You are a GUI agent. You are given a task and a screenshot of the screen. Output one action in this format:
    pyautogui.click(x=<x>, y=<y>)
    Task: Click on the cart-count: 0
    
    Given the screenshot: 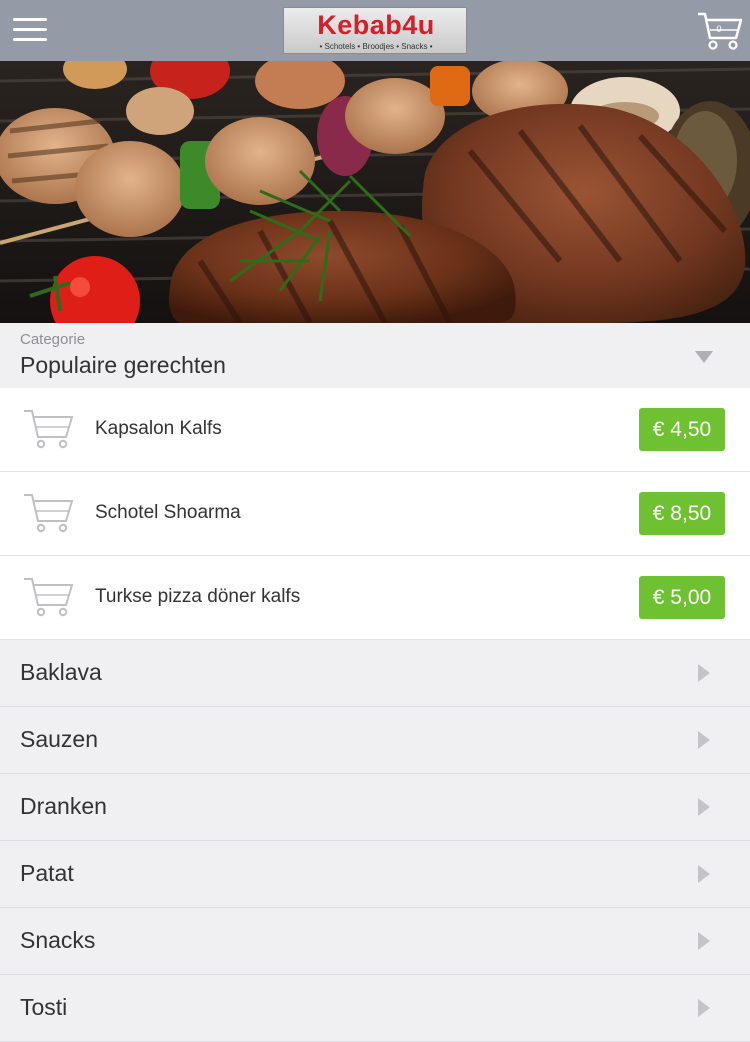 What is the action you would take?
    pyautogui.click(x=719, y=29)
    